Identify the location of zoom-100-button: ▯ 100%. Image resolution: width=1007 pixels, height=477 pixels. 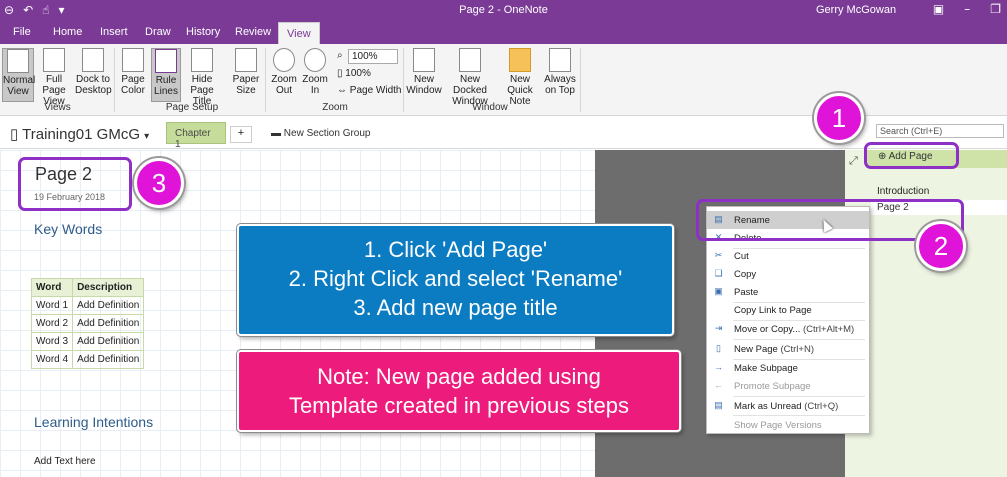
(354, 73).